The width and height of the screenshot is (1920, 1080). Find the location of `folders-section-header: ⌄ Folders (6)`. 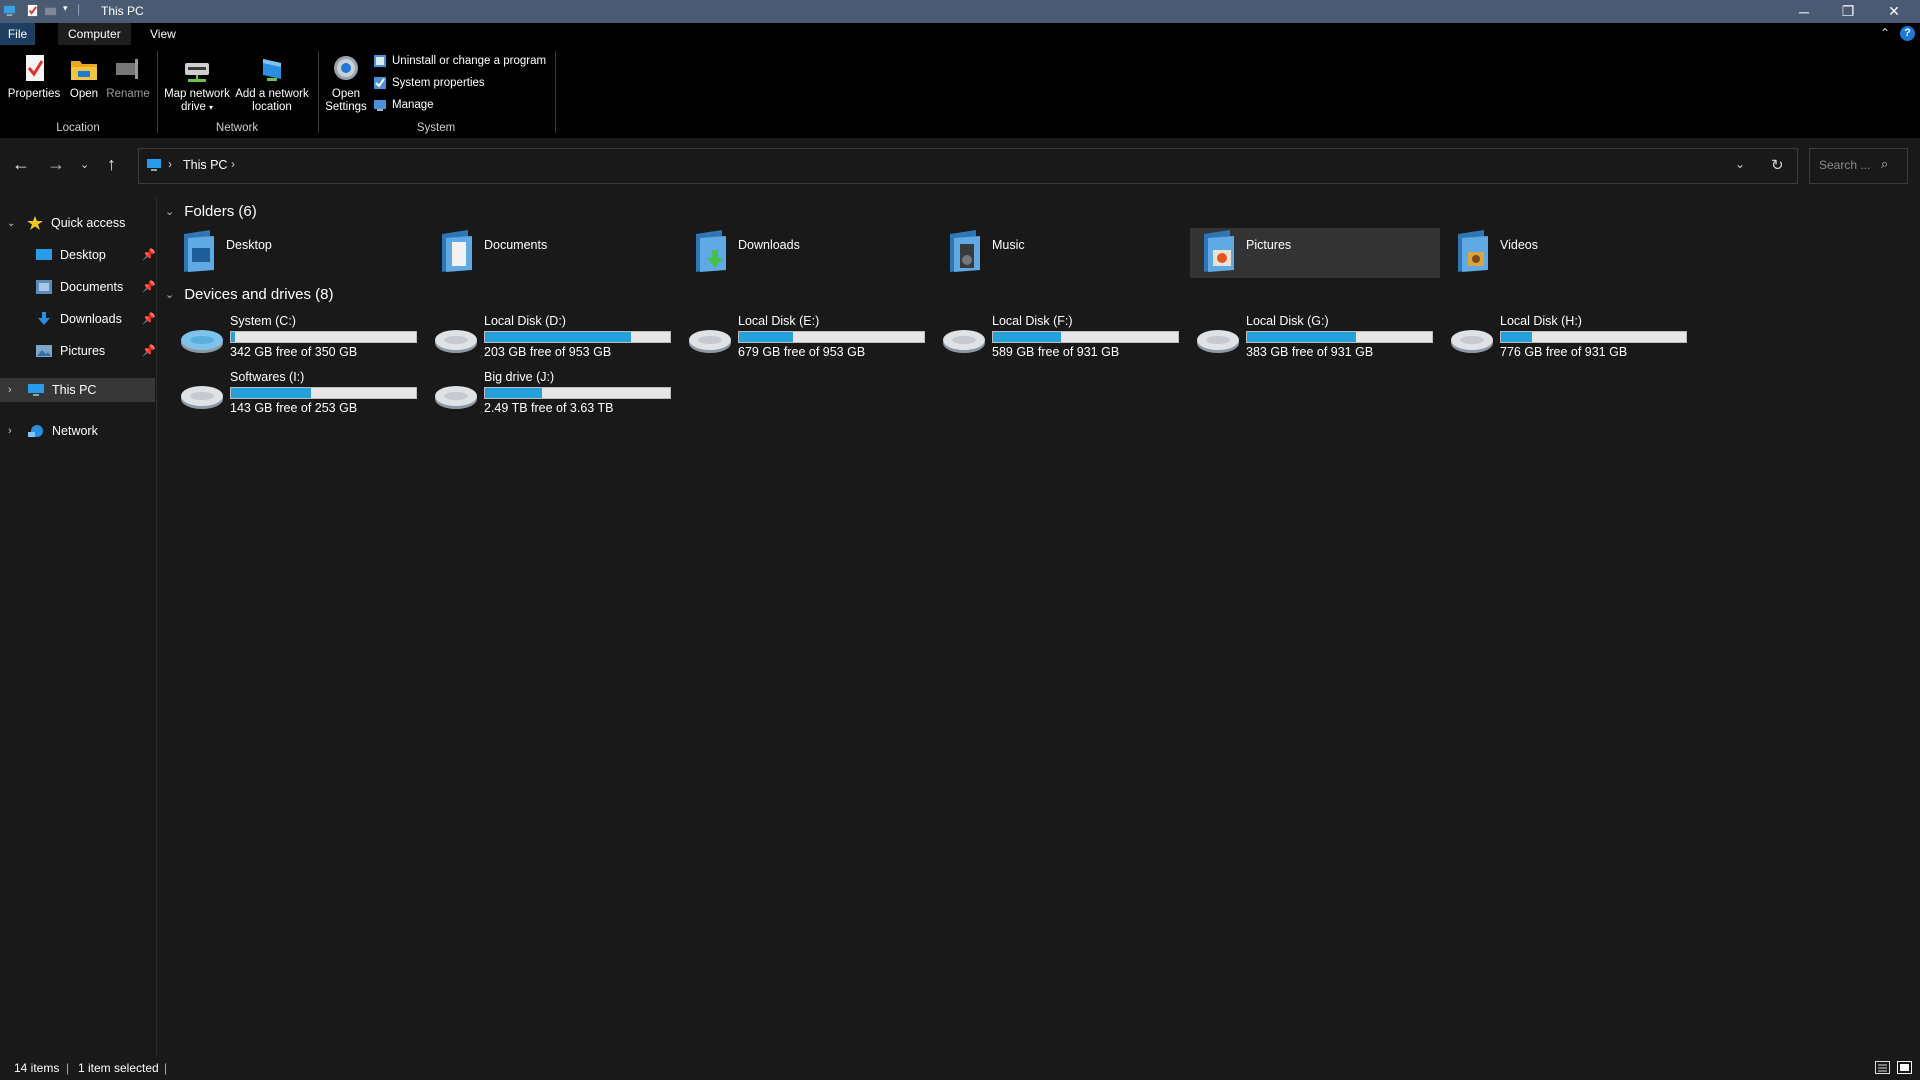

folders-section-header: ⌄ Folders (6) is located at coordinates (211, 211).